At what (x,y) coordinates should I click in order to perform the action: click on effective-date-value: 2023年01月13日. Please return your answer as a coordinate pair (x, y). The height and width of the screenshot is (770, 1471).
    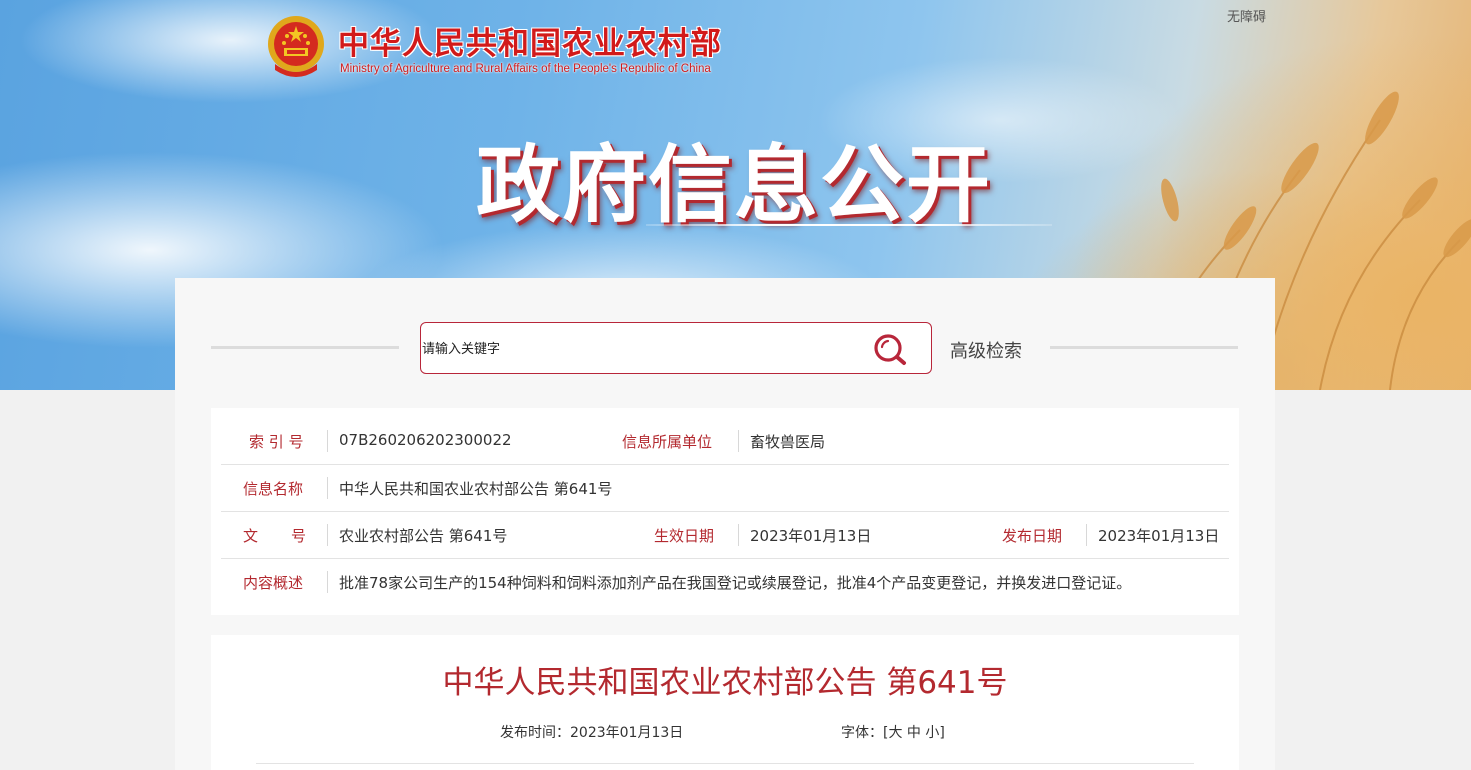
    Looking at the image, I should click on (811, 536).